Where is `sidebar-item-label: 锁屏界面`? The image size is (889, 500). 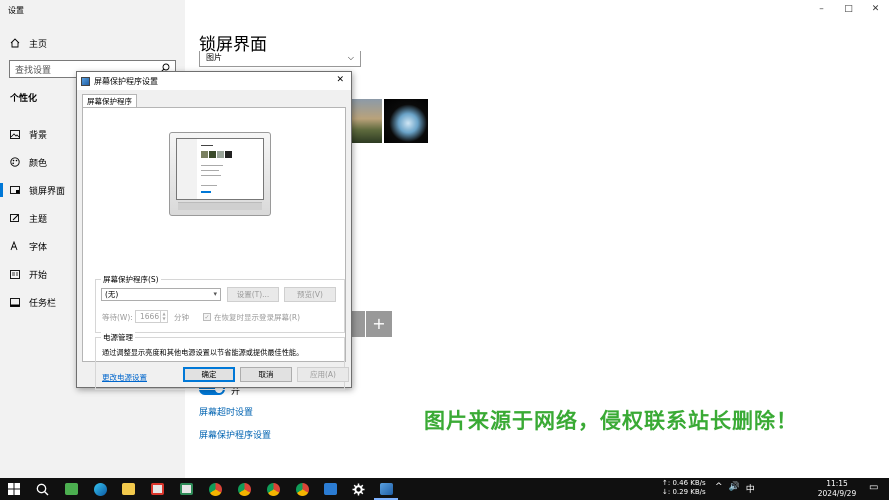
sidebar-item-label: 锁屏界面 is located at coordinates (47, 191).